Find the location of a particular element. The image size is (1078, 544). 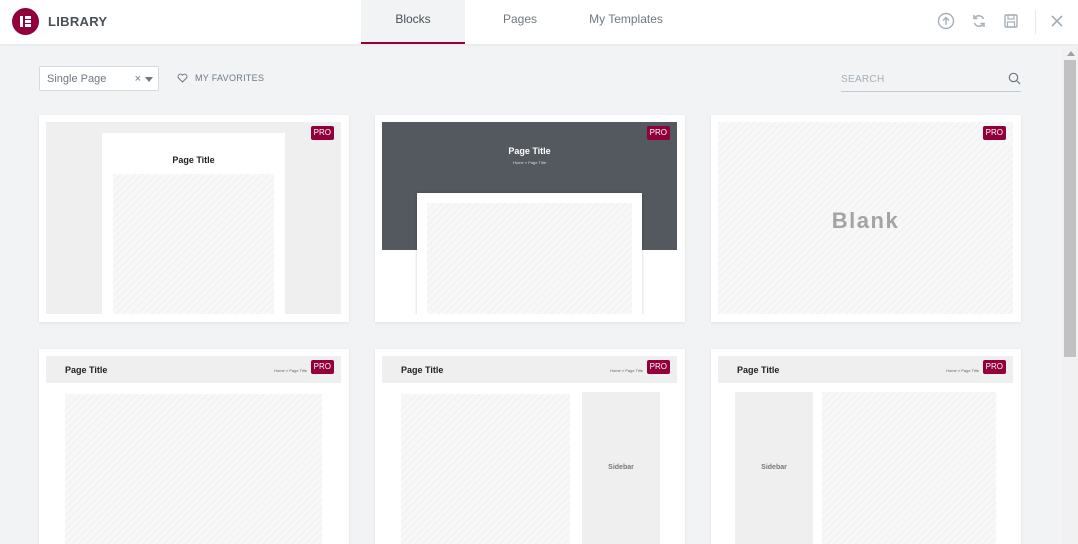

page-type-select: Single Page × is located at coordinates (99, 78).